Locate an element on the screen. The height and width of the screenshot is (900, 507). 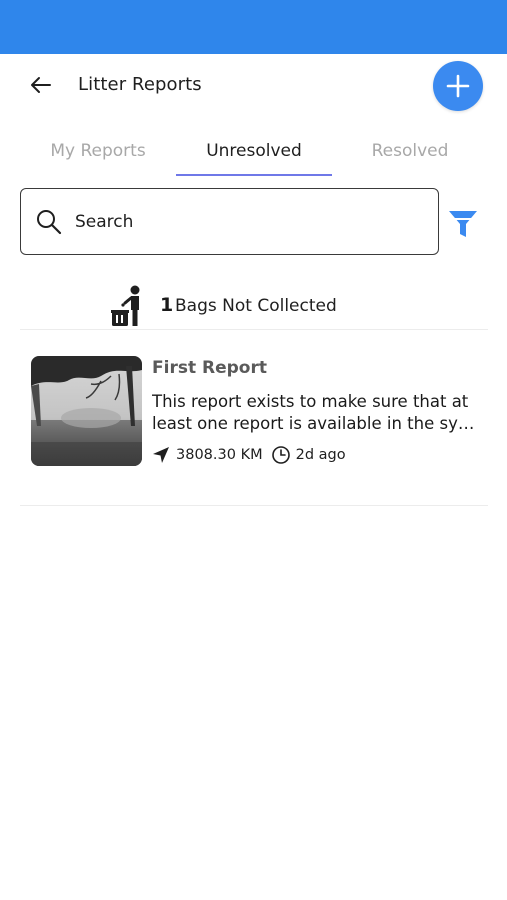
tab-resolved: Resolved is located at coordinates (410, 151).